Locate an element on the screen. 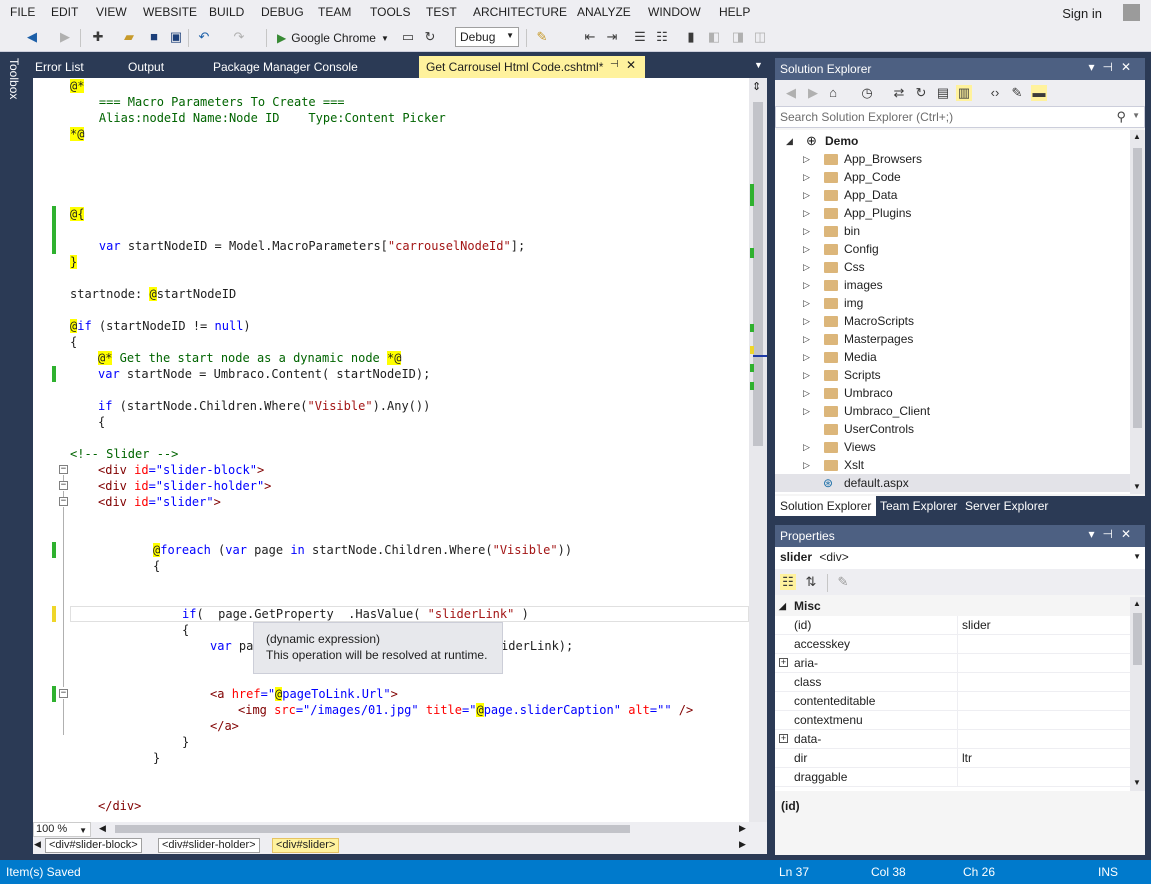 This screenshot has width=1151, height=884. tab-overflow-icon: ▼ is located at coordinates (758, 65).